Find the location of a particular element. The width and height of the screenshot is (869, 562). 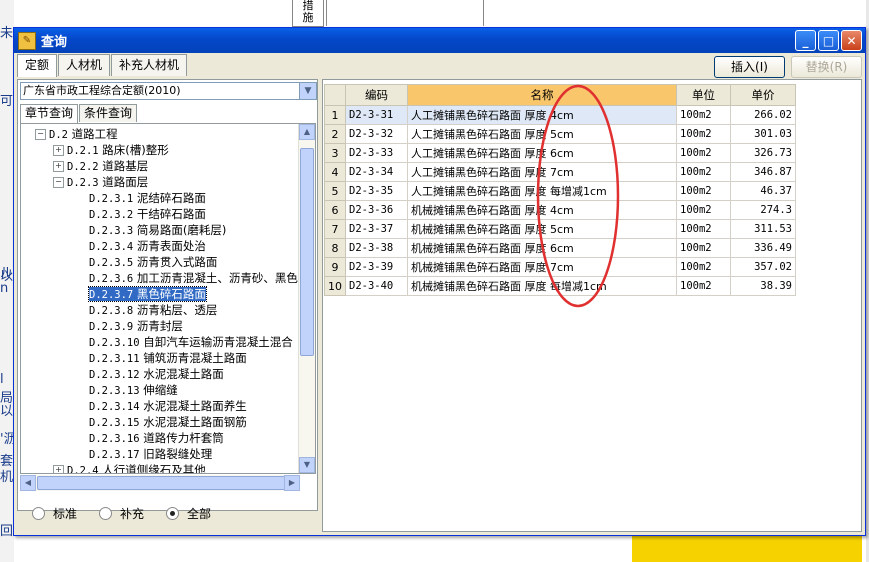

column-header-rownum is located at coordinates (335, 95).